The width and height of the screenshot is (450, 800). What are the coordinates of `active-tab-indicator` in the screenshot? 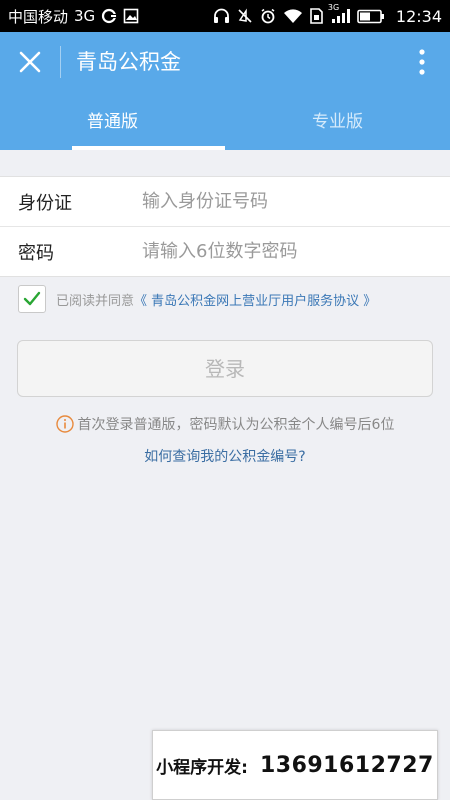 It's located at (148, 148).